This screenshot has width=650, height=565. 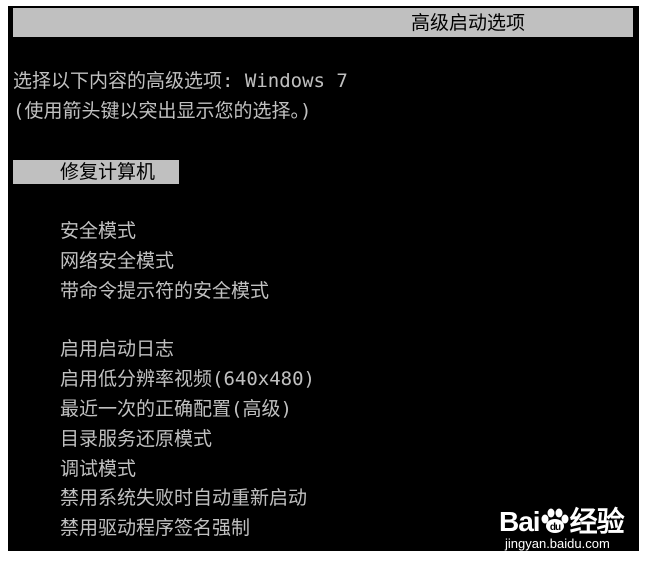 I want to click on watermark-brand-left: Bai, so click(x=520, y=521).